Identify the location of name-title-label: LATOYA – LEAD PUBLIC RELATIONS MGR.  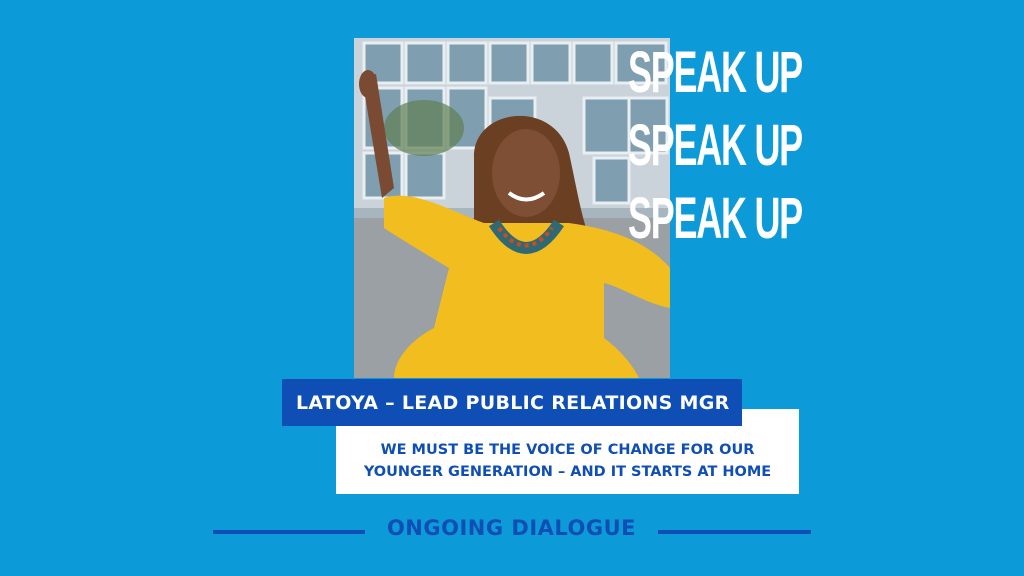
(512, 402).